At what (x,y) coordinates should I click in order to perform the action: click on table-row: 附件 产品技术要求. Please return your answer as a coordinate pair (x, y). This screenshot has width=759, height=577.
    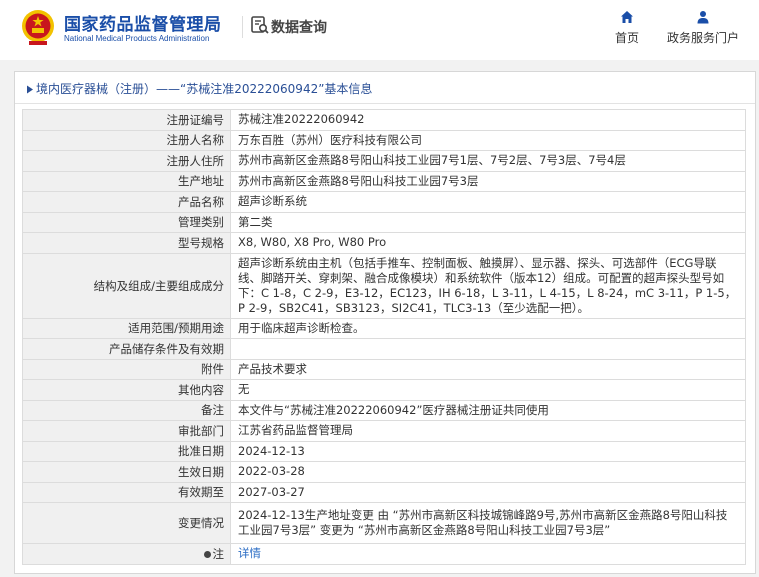
    Looking at the image, I should click on (384, 369).